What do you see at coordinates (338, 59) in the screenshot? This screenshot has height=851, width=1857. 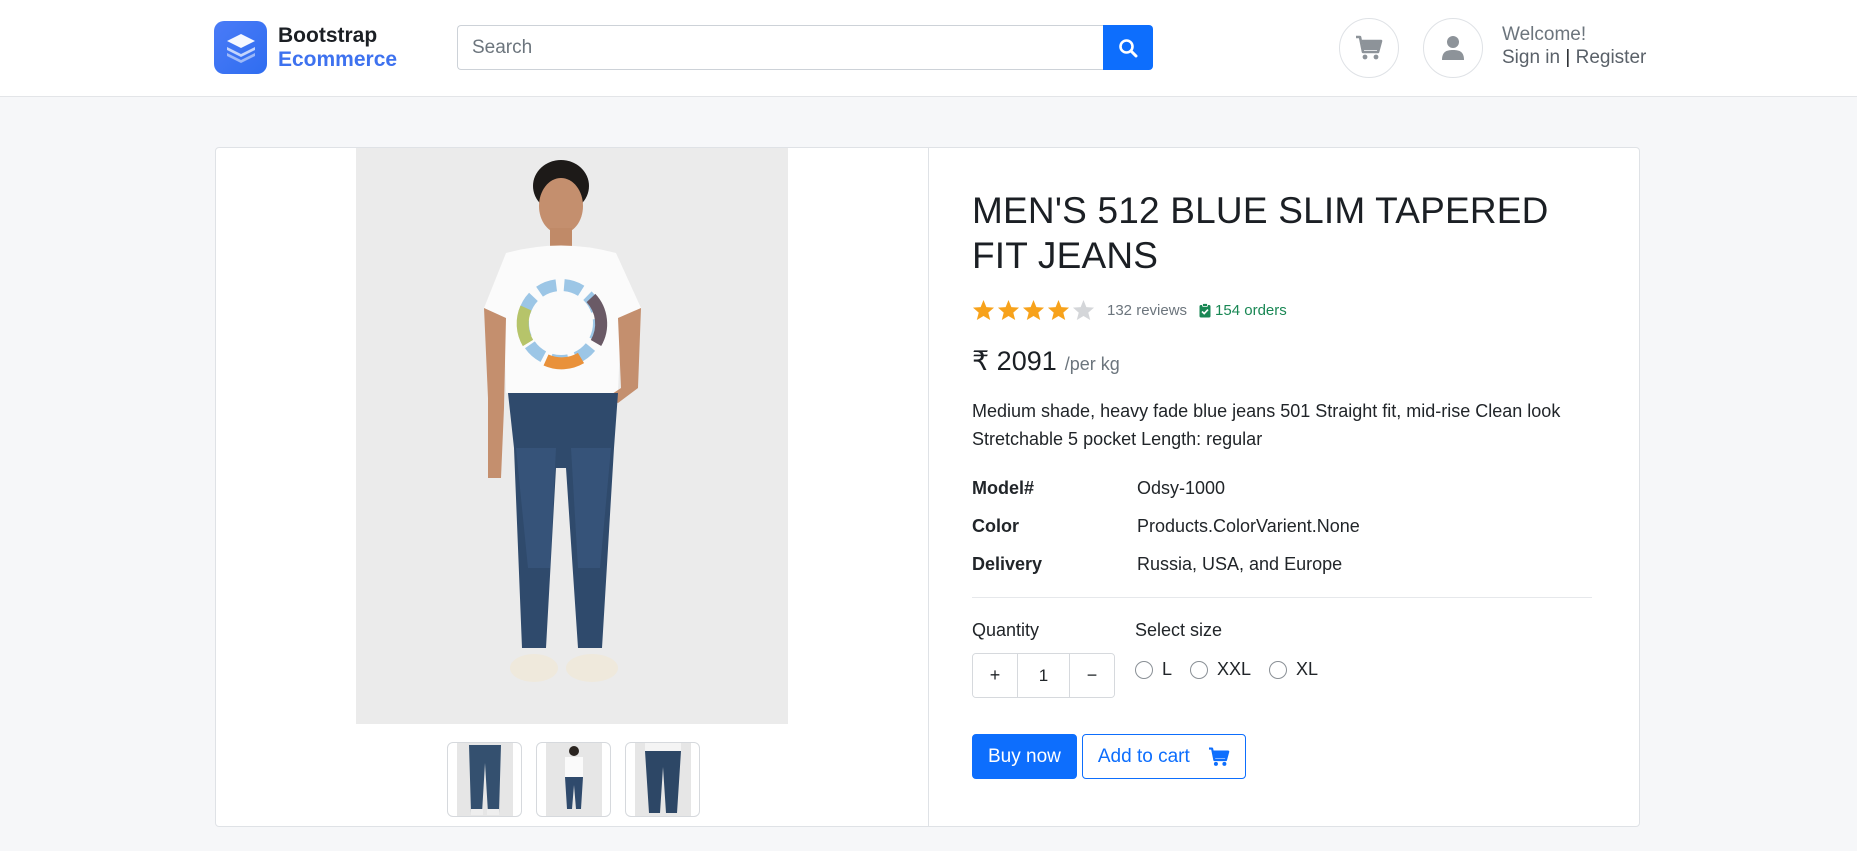 I see `brand-name-bottom: Ecommerce` at bounding box center [338, 59].